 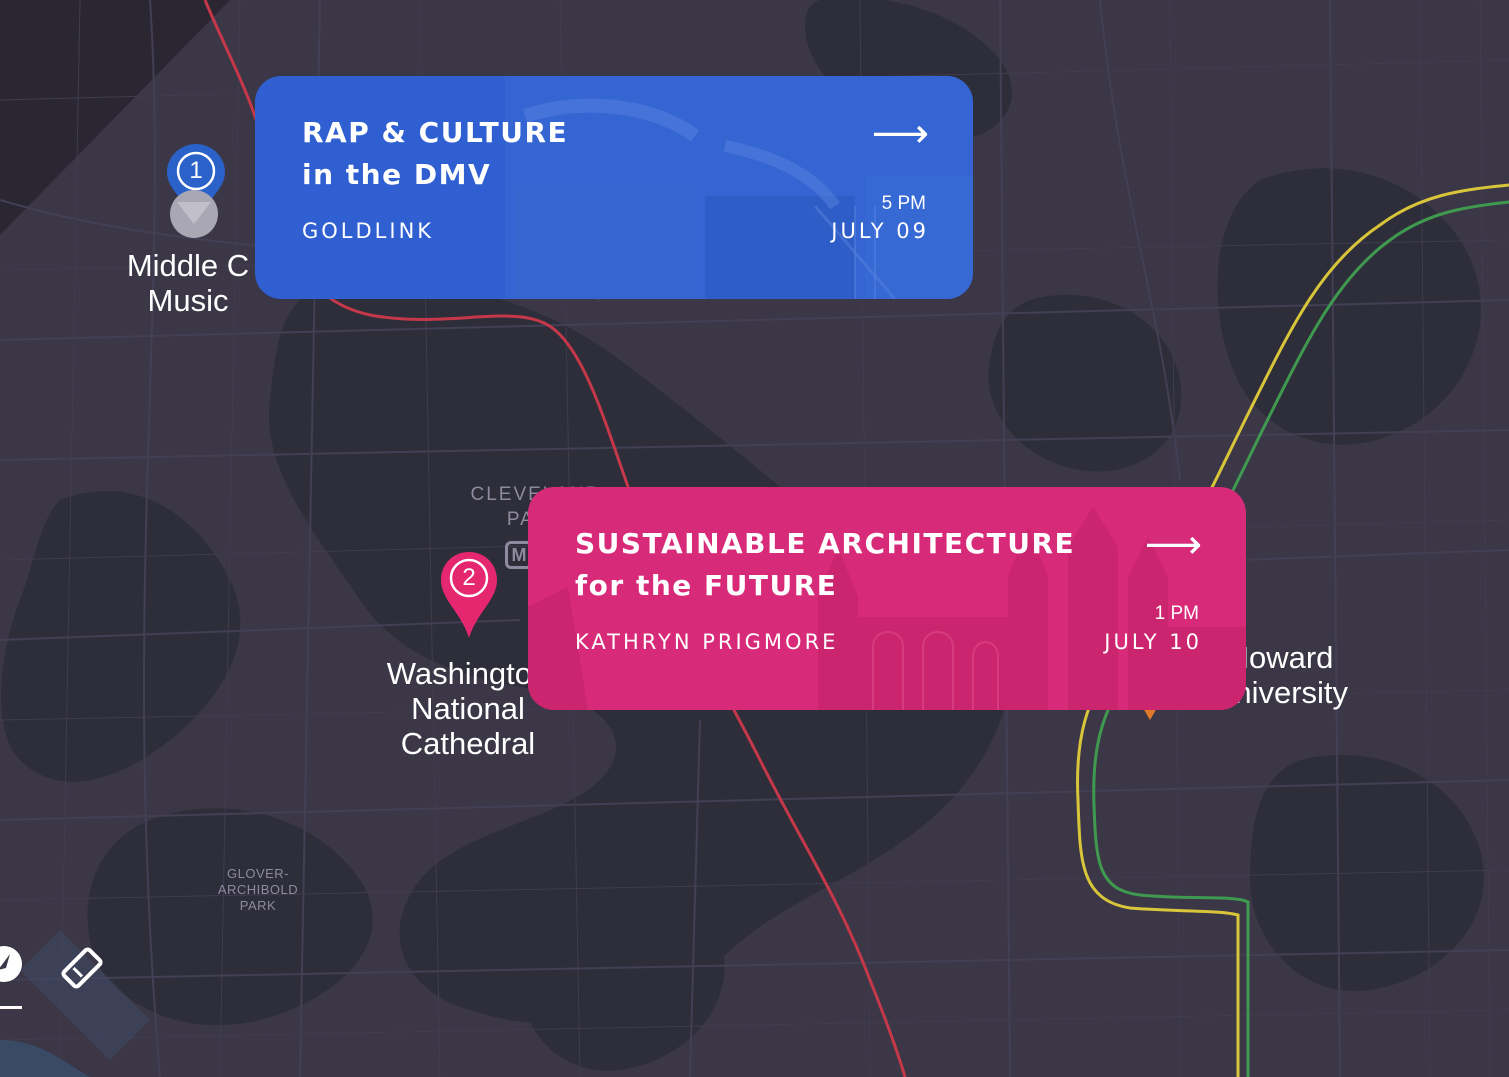 I want to click on event-1-time: 5 PM, so click(x=903, y=203).